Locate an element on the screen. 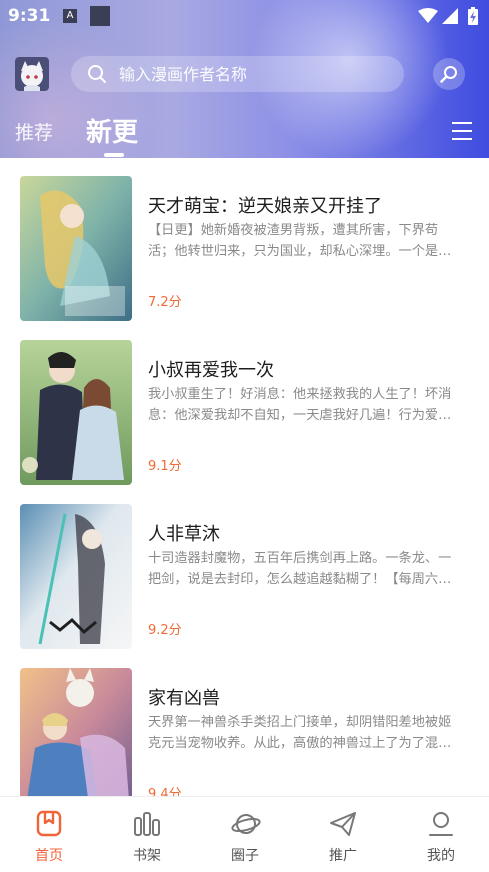 The image size is (489, 872). status-bar: 9:31 A is located at coordinates (244, 16).